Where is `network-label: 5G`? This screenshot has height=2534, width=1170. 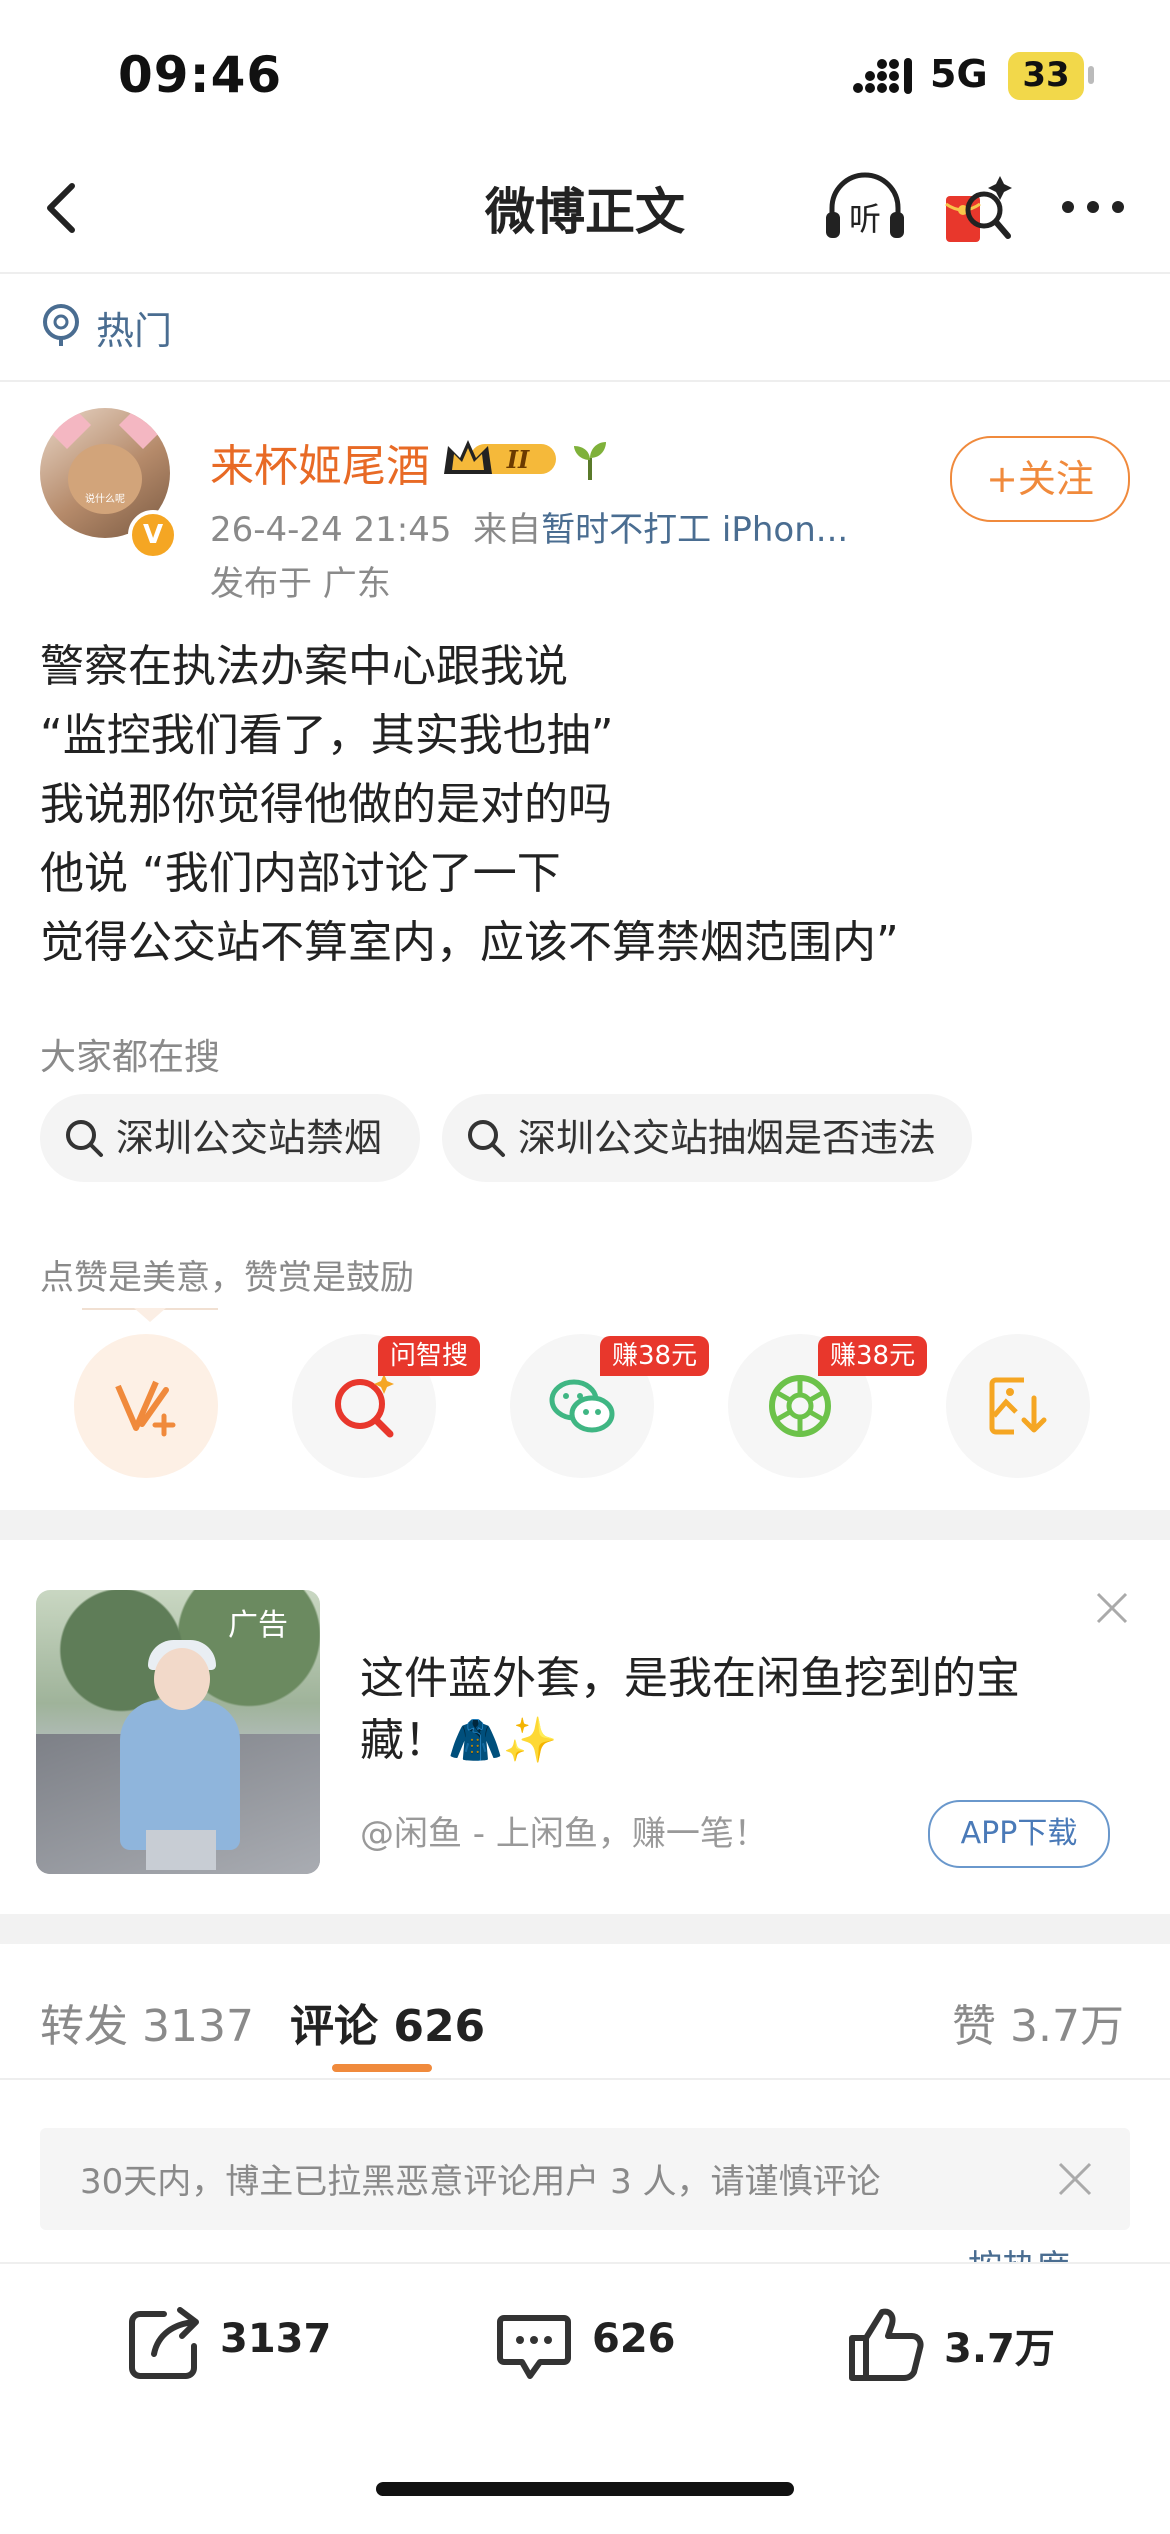
network-label: 5G is located at coordinates (959, 74).